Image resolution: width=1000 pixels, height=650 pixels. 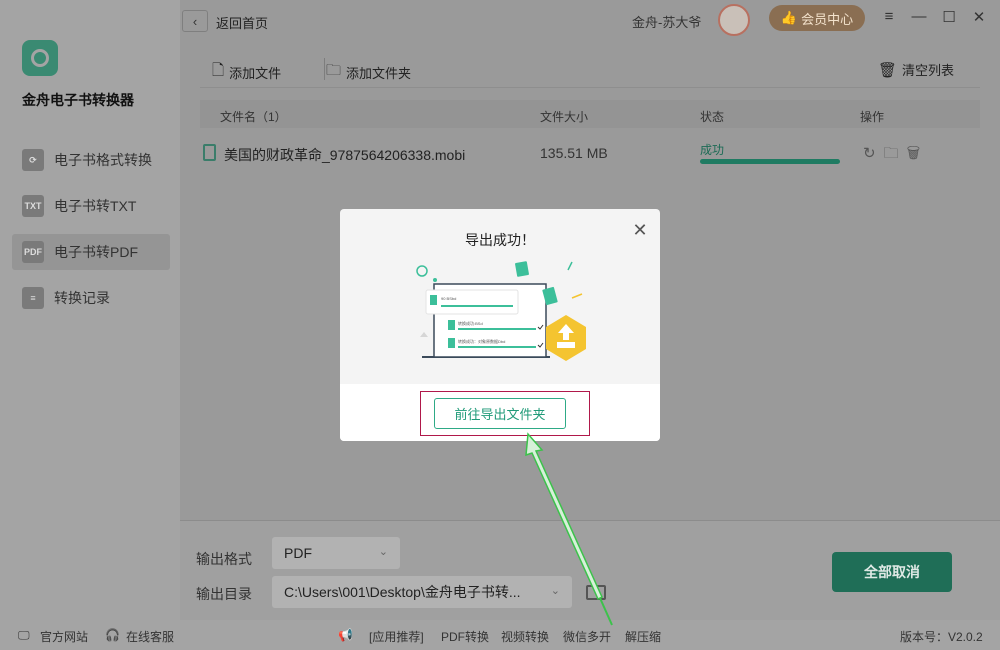 I want to click on close-icon: ✕, so click(x=640, y=230).